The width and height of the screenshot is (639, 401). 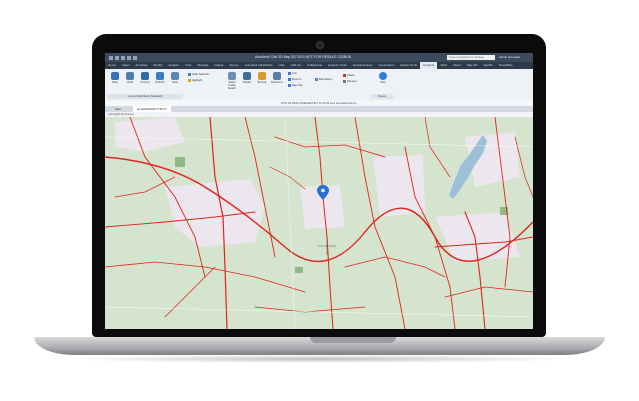 I want to click on ribbon-tab-collaborate: Collaborate, so click(x=314, y=65).